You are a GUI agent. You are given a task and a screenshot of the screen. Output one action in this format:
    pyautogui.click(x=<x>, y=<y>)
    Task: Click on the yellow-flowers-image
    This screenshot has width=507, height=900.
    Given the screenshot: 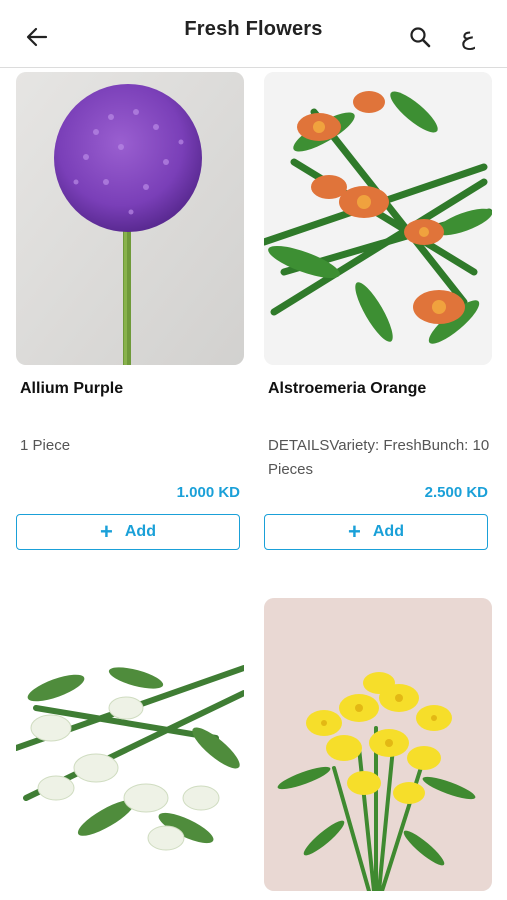 What is the action you would take?
    pyautogui.click(x=378, y=744)
    